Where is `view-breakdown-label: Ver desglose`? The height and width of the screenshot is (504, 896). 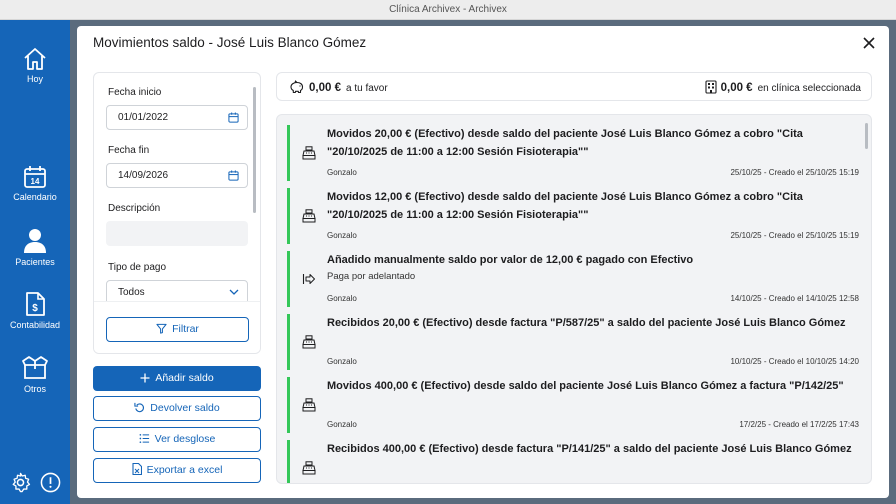 view-breakdown-label: Ver desglose is located at coordinates (185, 439).